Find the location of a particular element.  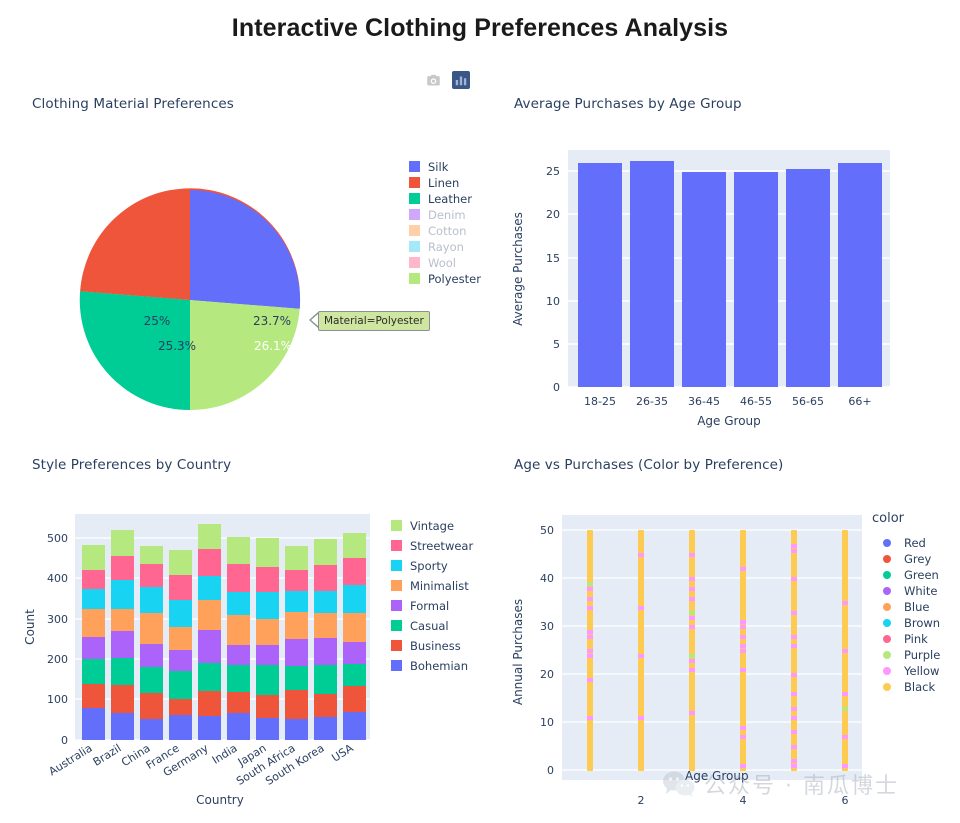

legend-dot-brown is located at coordinates (887, 623).